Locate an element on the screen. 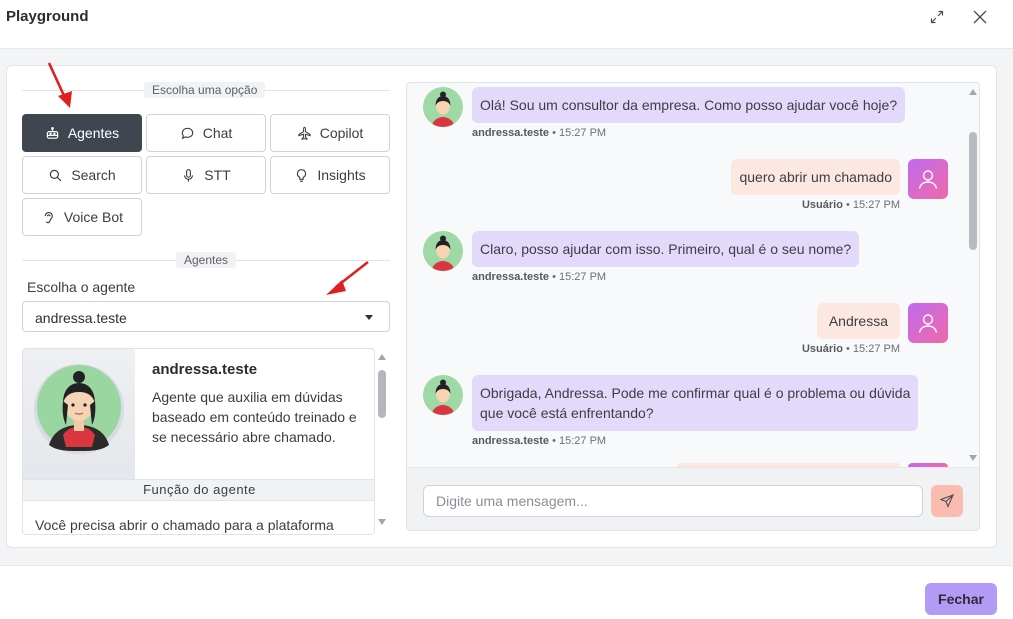 This screenshot has width=1013, height=619. agents-section-label: Agentes is located at coordinates (206, 260).